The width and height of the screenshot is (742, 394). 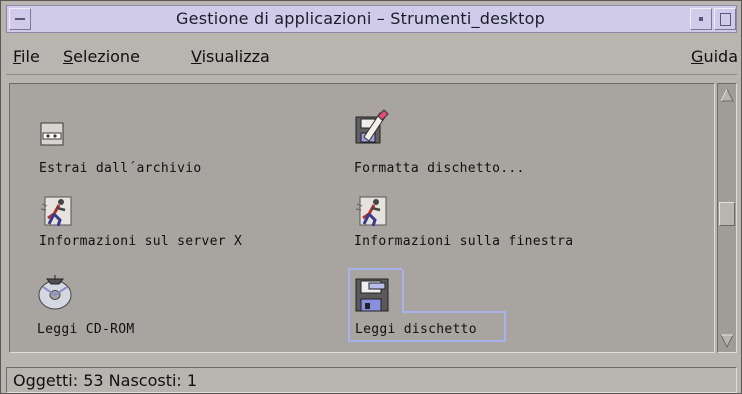 I want to click on cdrom-icon, so click(x=56, y=293).